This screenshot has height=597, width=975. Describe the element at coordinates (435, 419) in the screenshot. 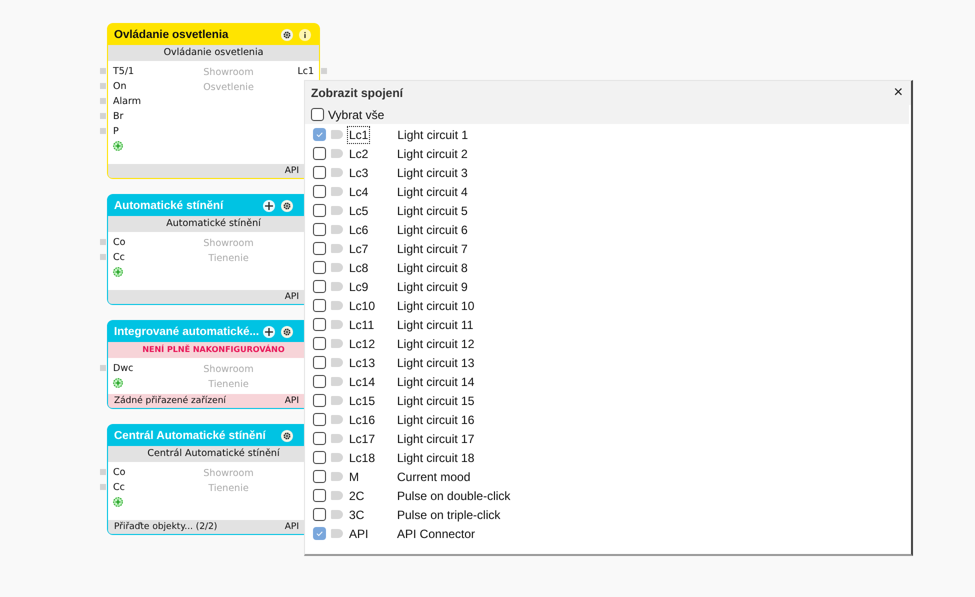

I see `connection-name: Light circuit 16` at that location.